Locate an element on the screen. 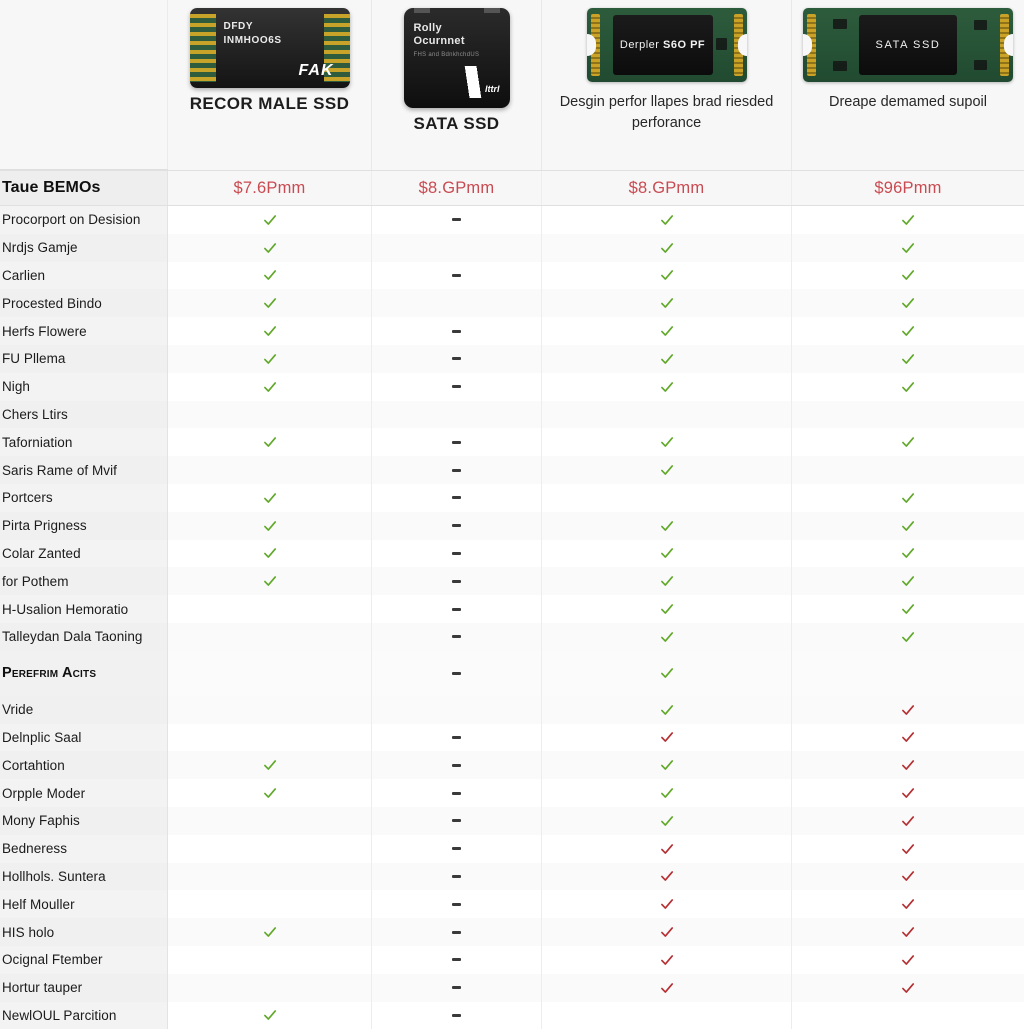 Image resolution: width=1024 pixels, height=1029 pixels. product-image-label-line2: INMHOO6S is located at coordinates (252, 40).